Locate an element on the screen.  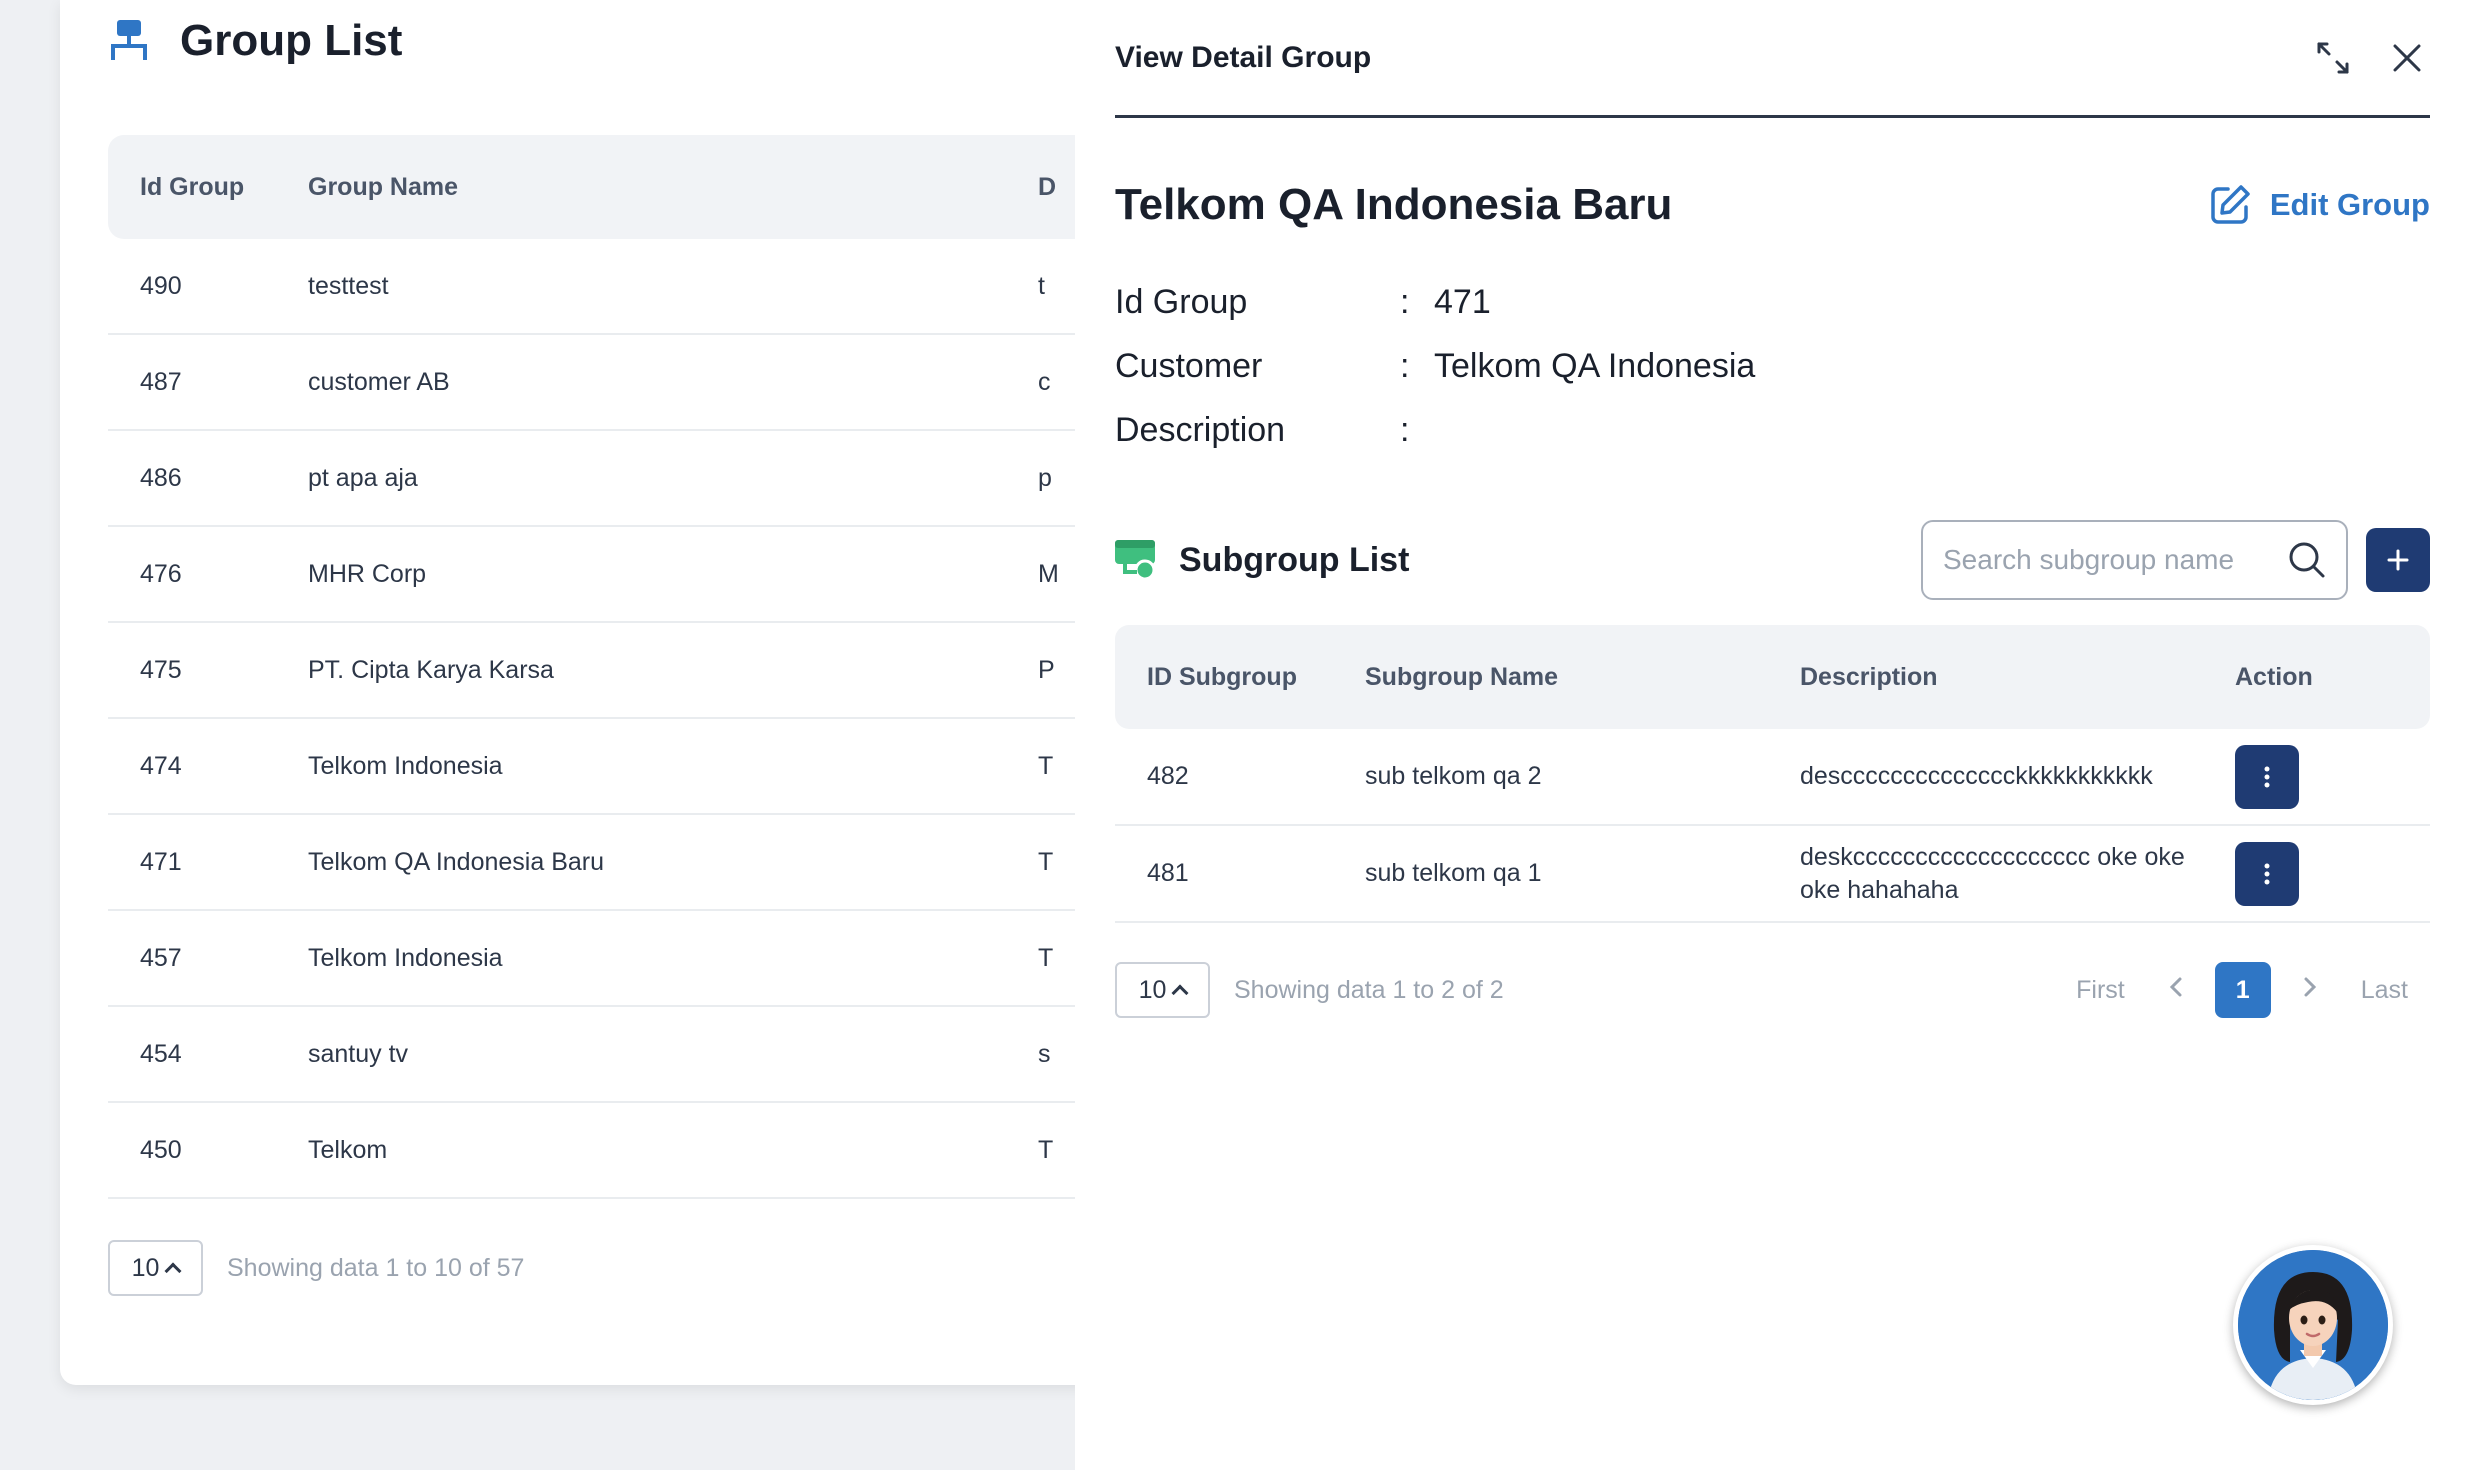
assistant-avatar-button is located at coordinates (2313, 1325).